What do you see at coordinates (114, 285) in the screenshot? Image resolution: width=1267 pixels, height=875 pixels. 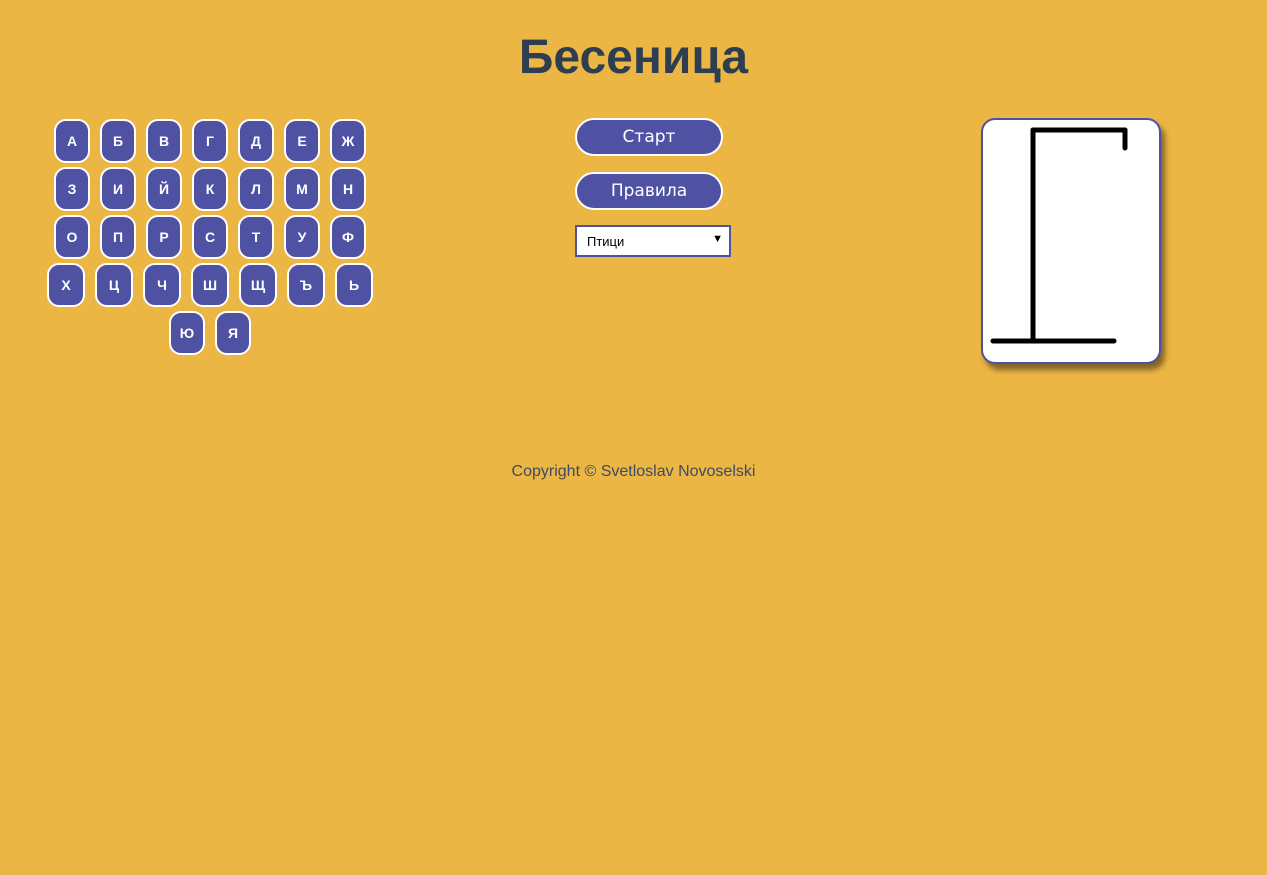 I see `letter-key-ts: Ц` at bounding box center [114, 285].